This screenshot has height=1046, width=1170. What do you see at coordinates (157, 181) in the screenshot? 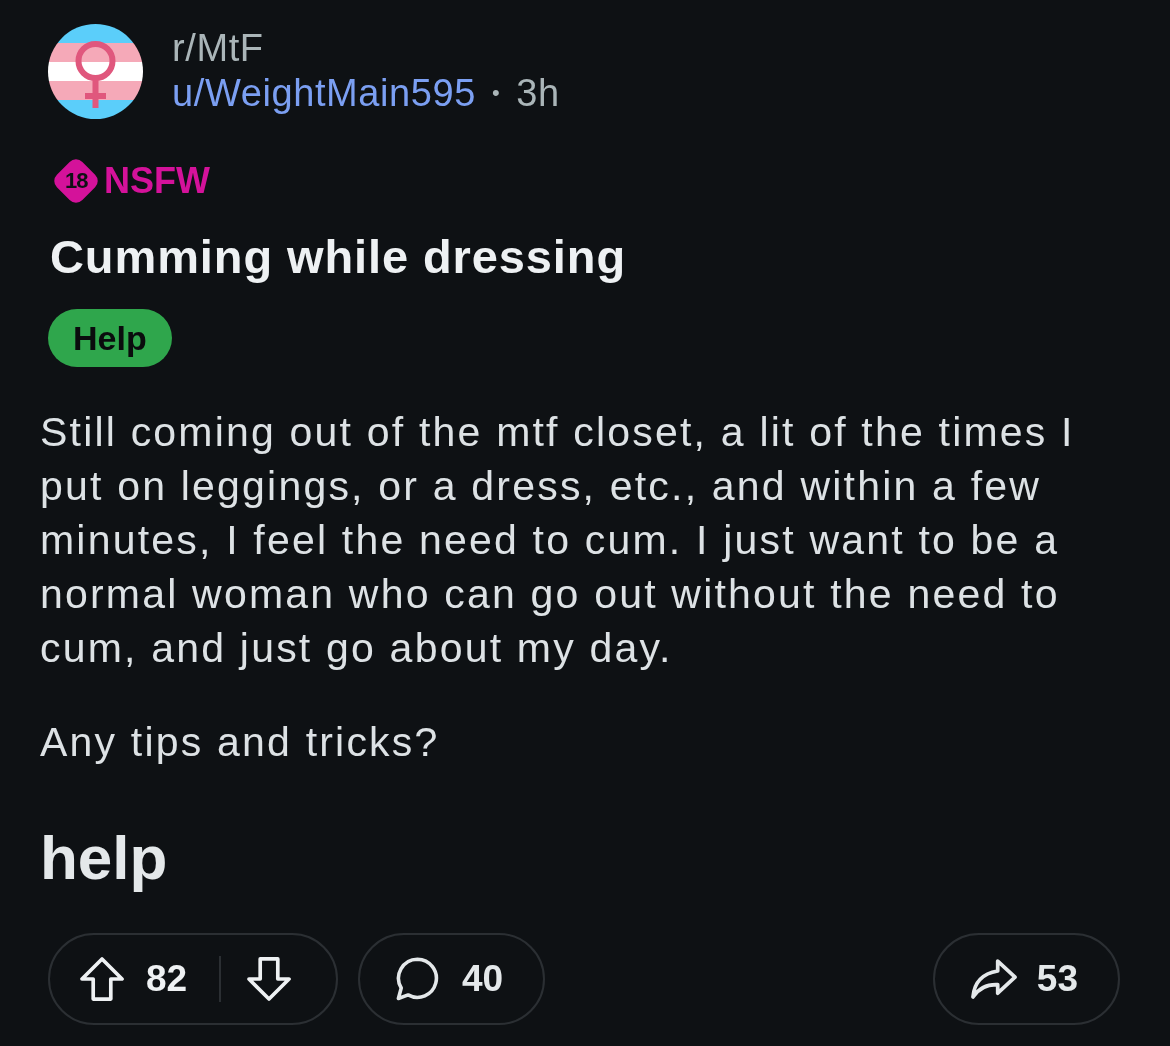
I see `nsfw-label: NSFW` at bounding box center [157, 181].